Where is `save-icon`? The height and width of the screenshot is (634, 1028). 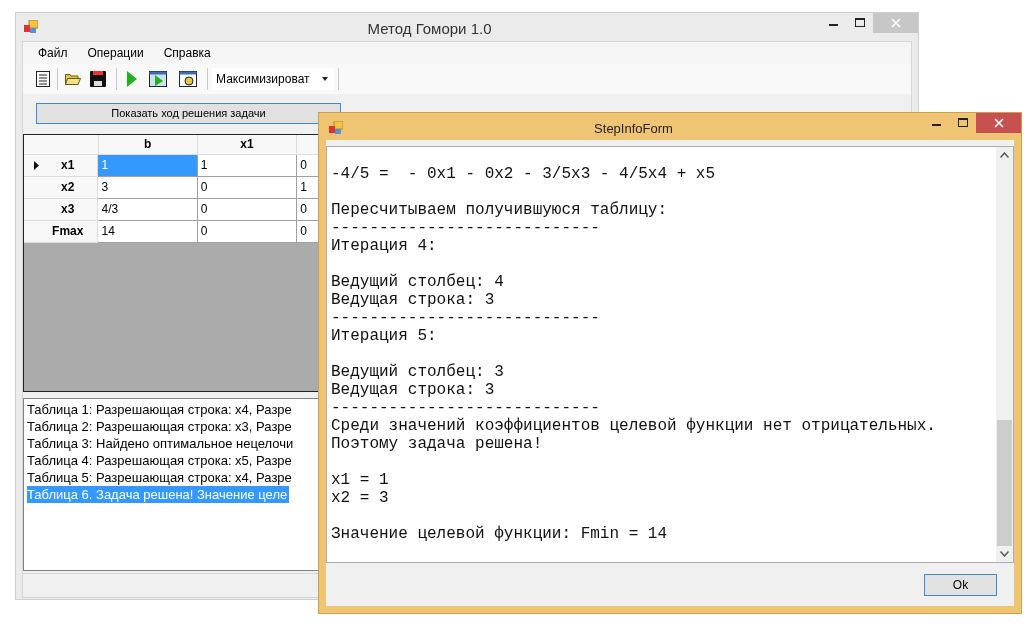 save-icon is located at coordinates (98, 78).